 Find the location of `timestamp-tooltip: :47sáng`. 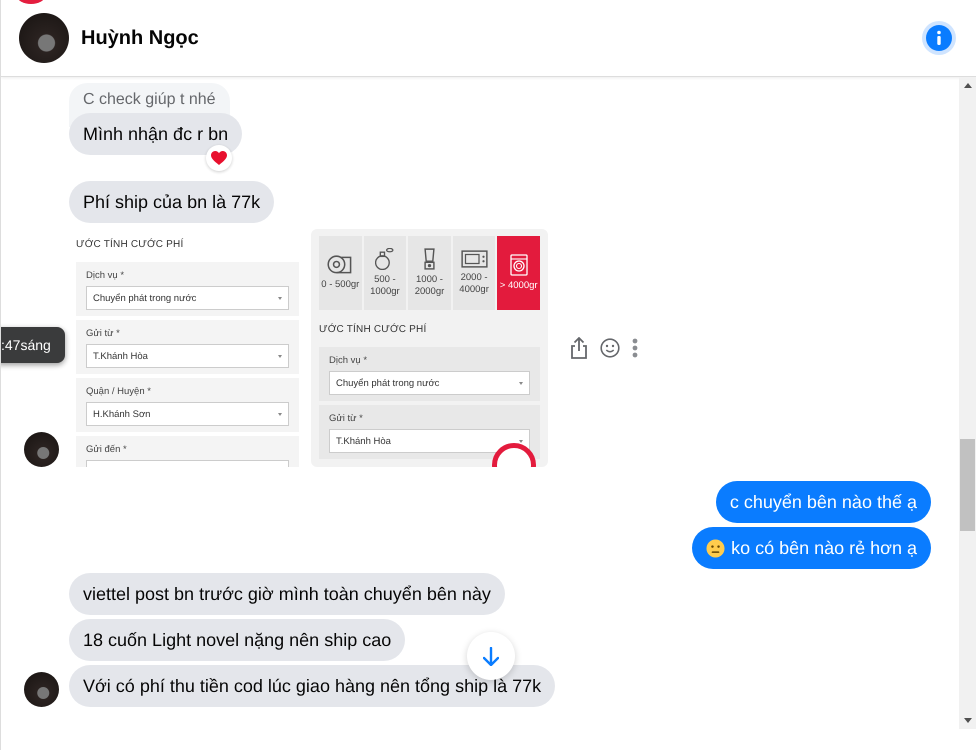

timestamp-tooltip: :47sáng is located at coordinates (33, 345).